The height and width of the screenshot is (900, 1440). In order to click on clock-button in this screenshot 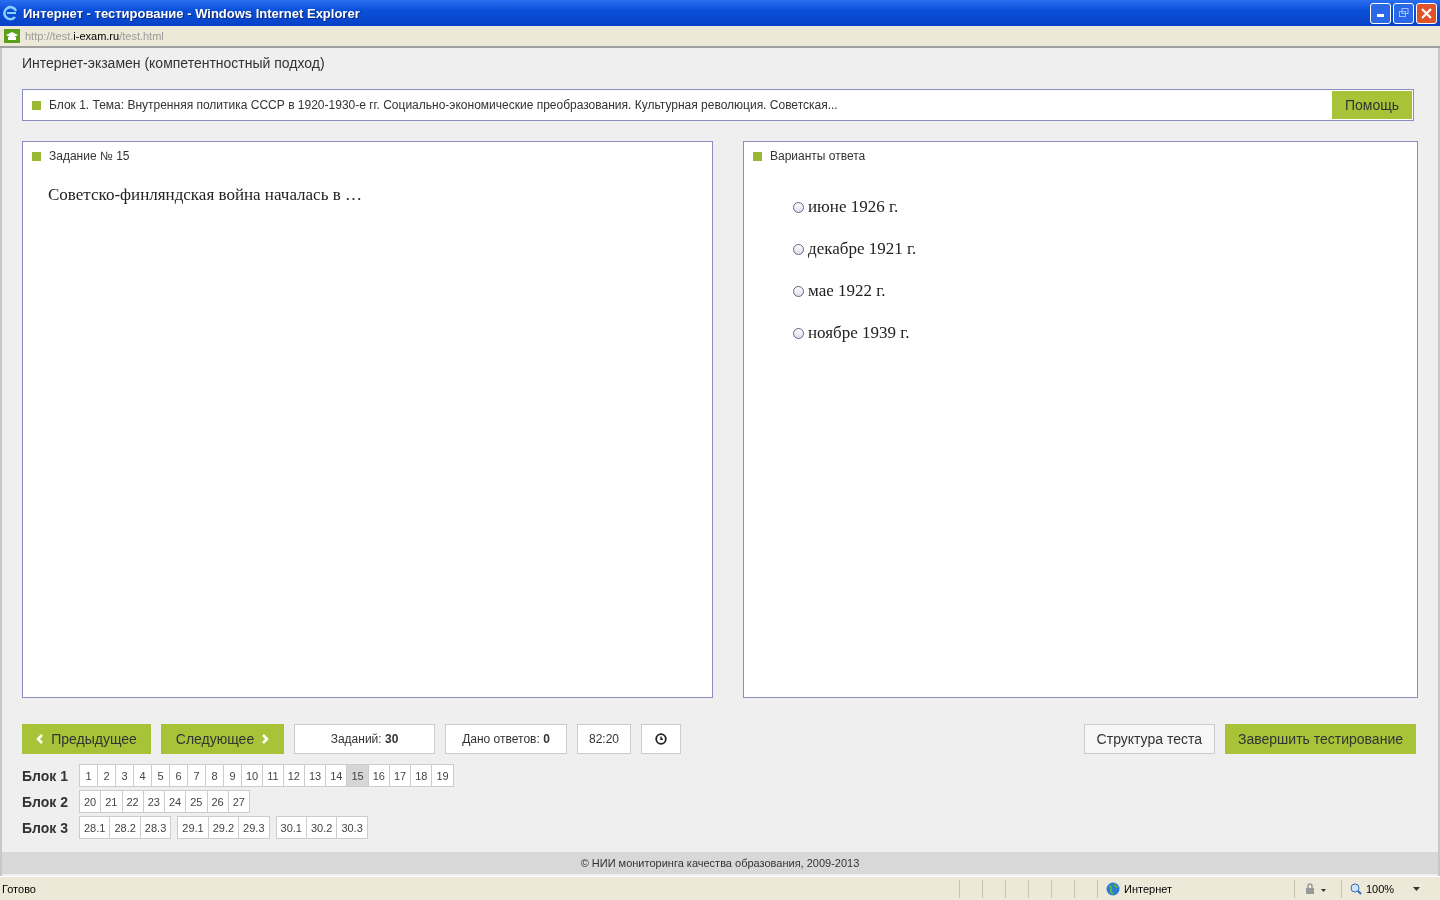, I will do `click(661, 739)`.